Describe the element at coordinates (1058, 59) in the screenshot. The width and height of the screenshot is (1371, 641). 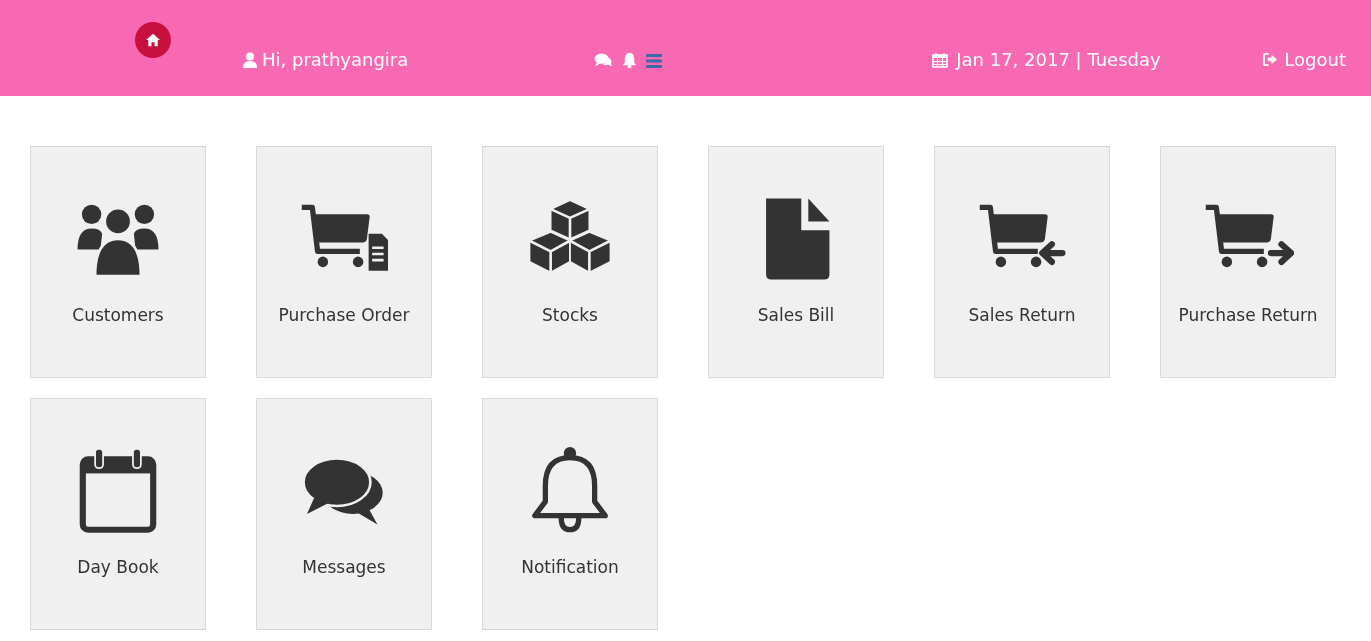
I see `date-text: Jan 17, 2017 | Tuesday` at that location.